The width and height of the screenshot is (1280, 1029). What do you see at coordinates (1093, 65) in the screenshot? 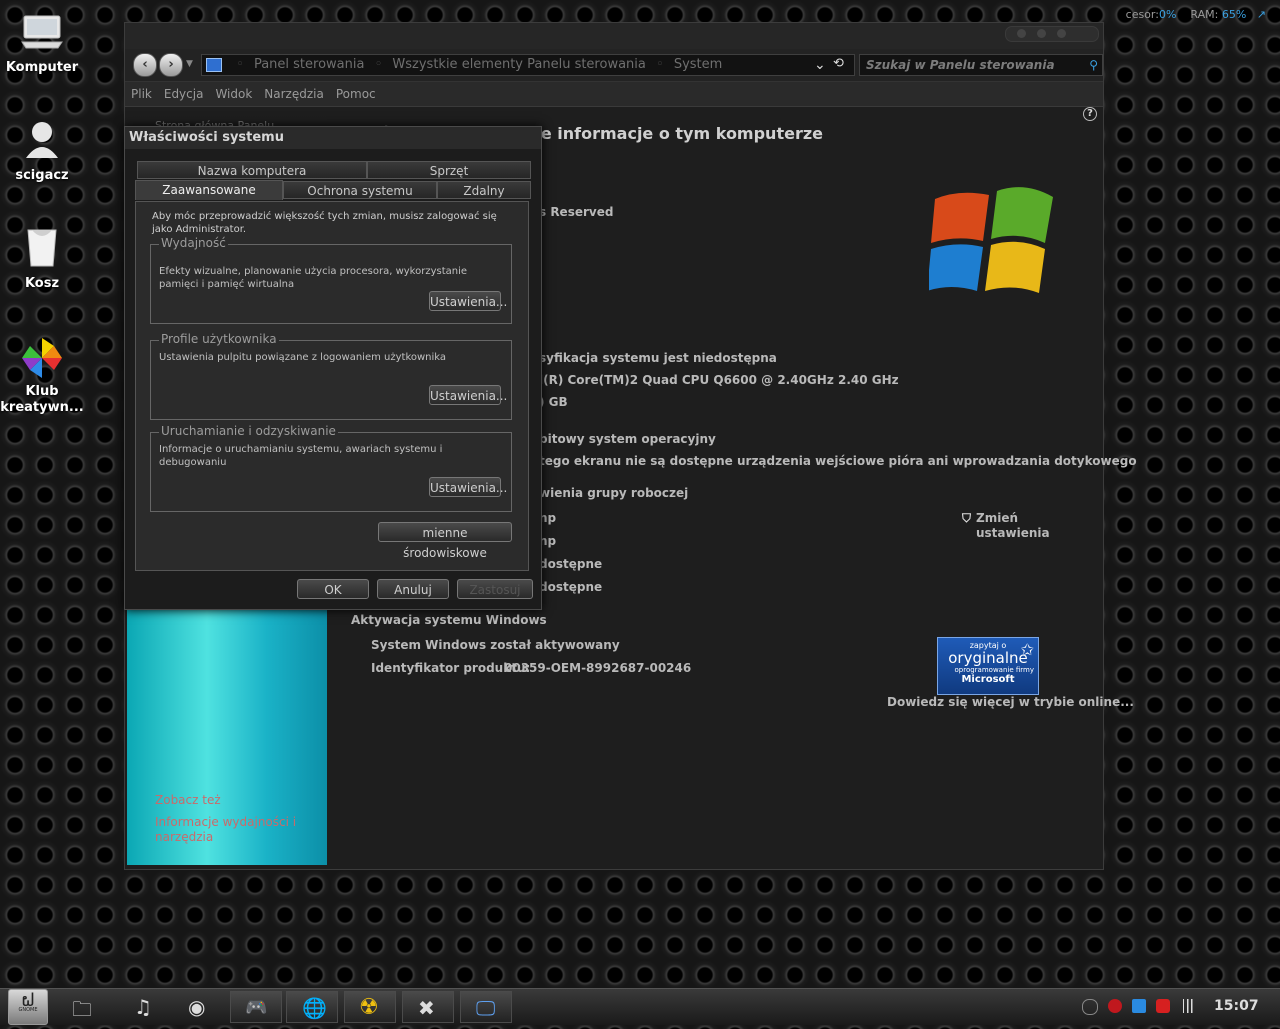
I see `search-icon: ⚲` at bounding box center [1093, 65].